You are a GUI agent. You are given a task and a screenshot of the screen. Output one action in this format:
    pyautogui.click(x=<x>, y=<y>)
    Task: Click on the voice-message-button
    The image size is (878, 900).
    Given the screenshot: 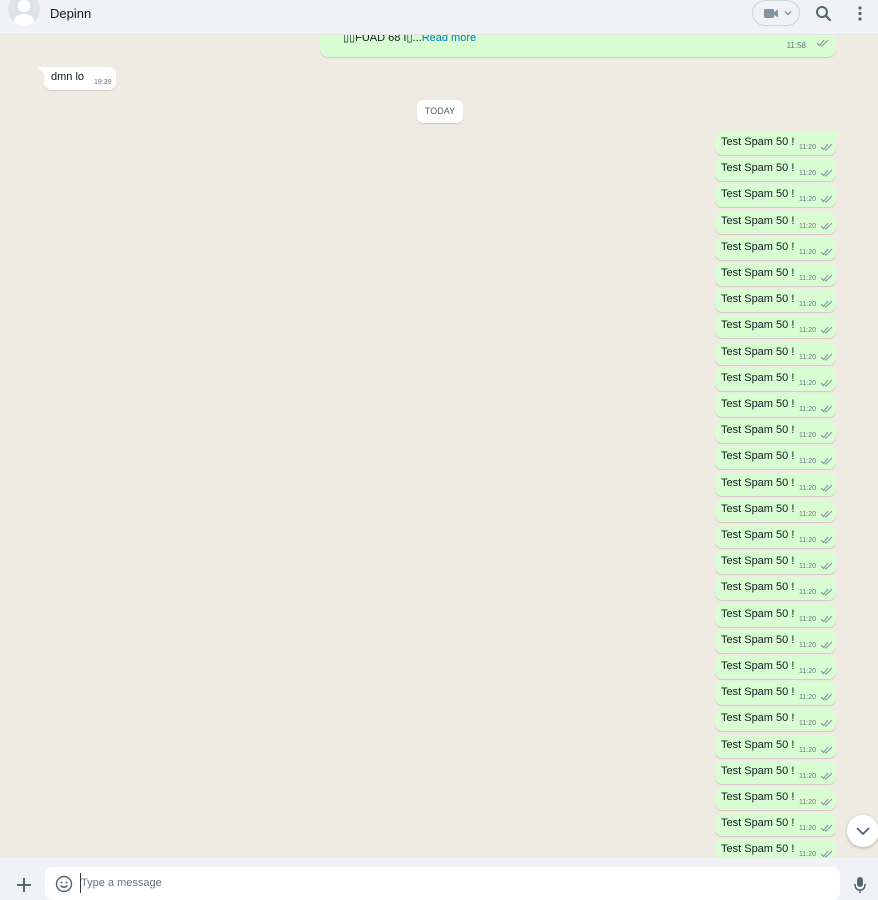 What is the action you would take?
    pyautogui.click(x=860, y=885)
    